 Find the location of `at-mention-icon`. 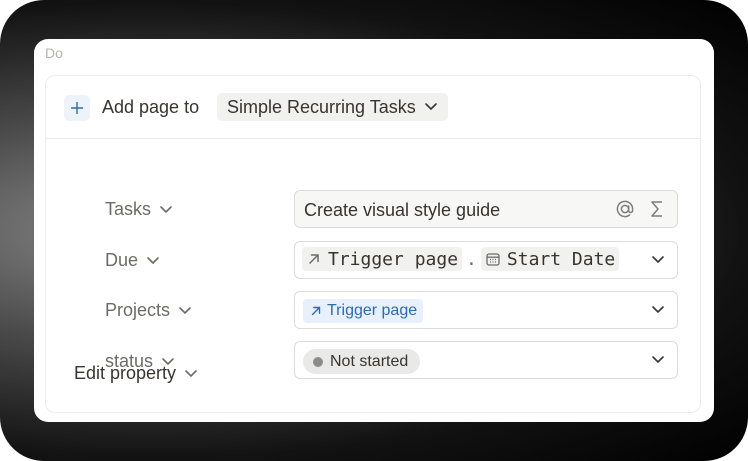

at-mention-icon is located at coordinates (625, 209).